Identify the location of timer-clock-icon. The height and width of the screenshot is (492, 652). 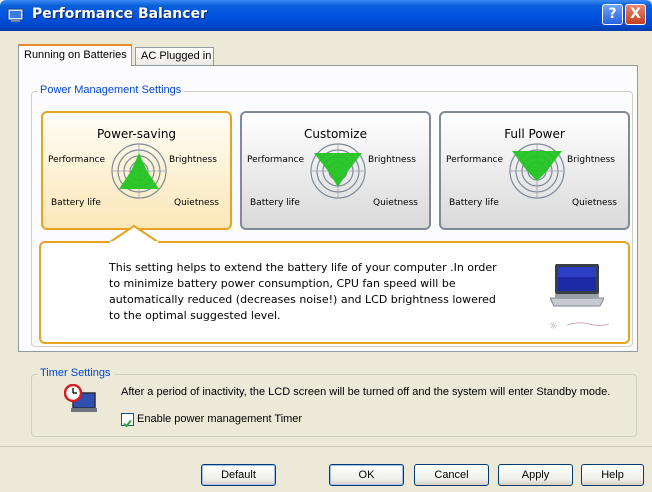
(80, 398).